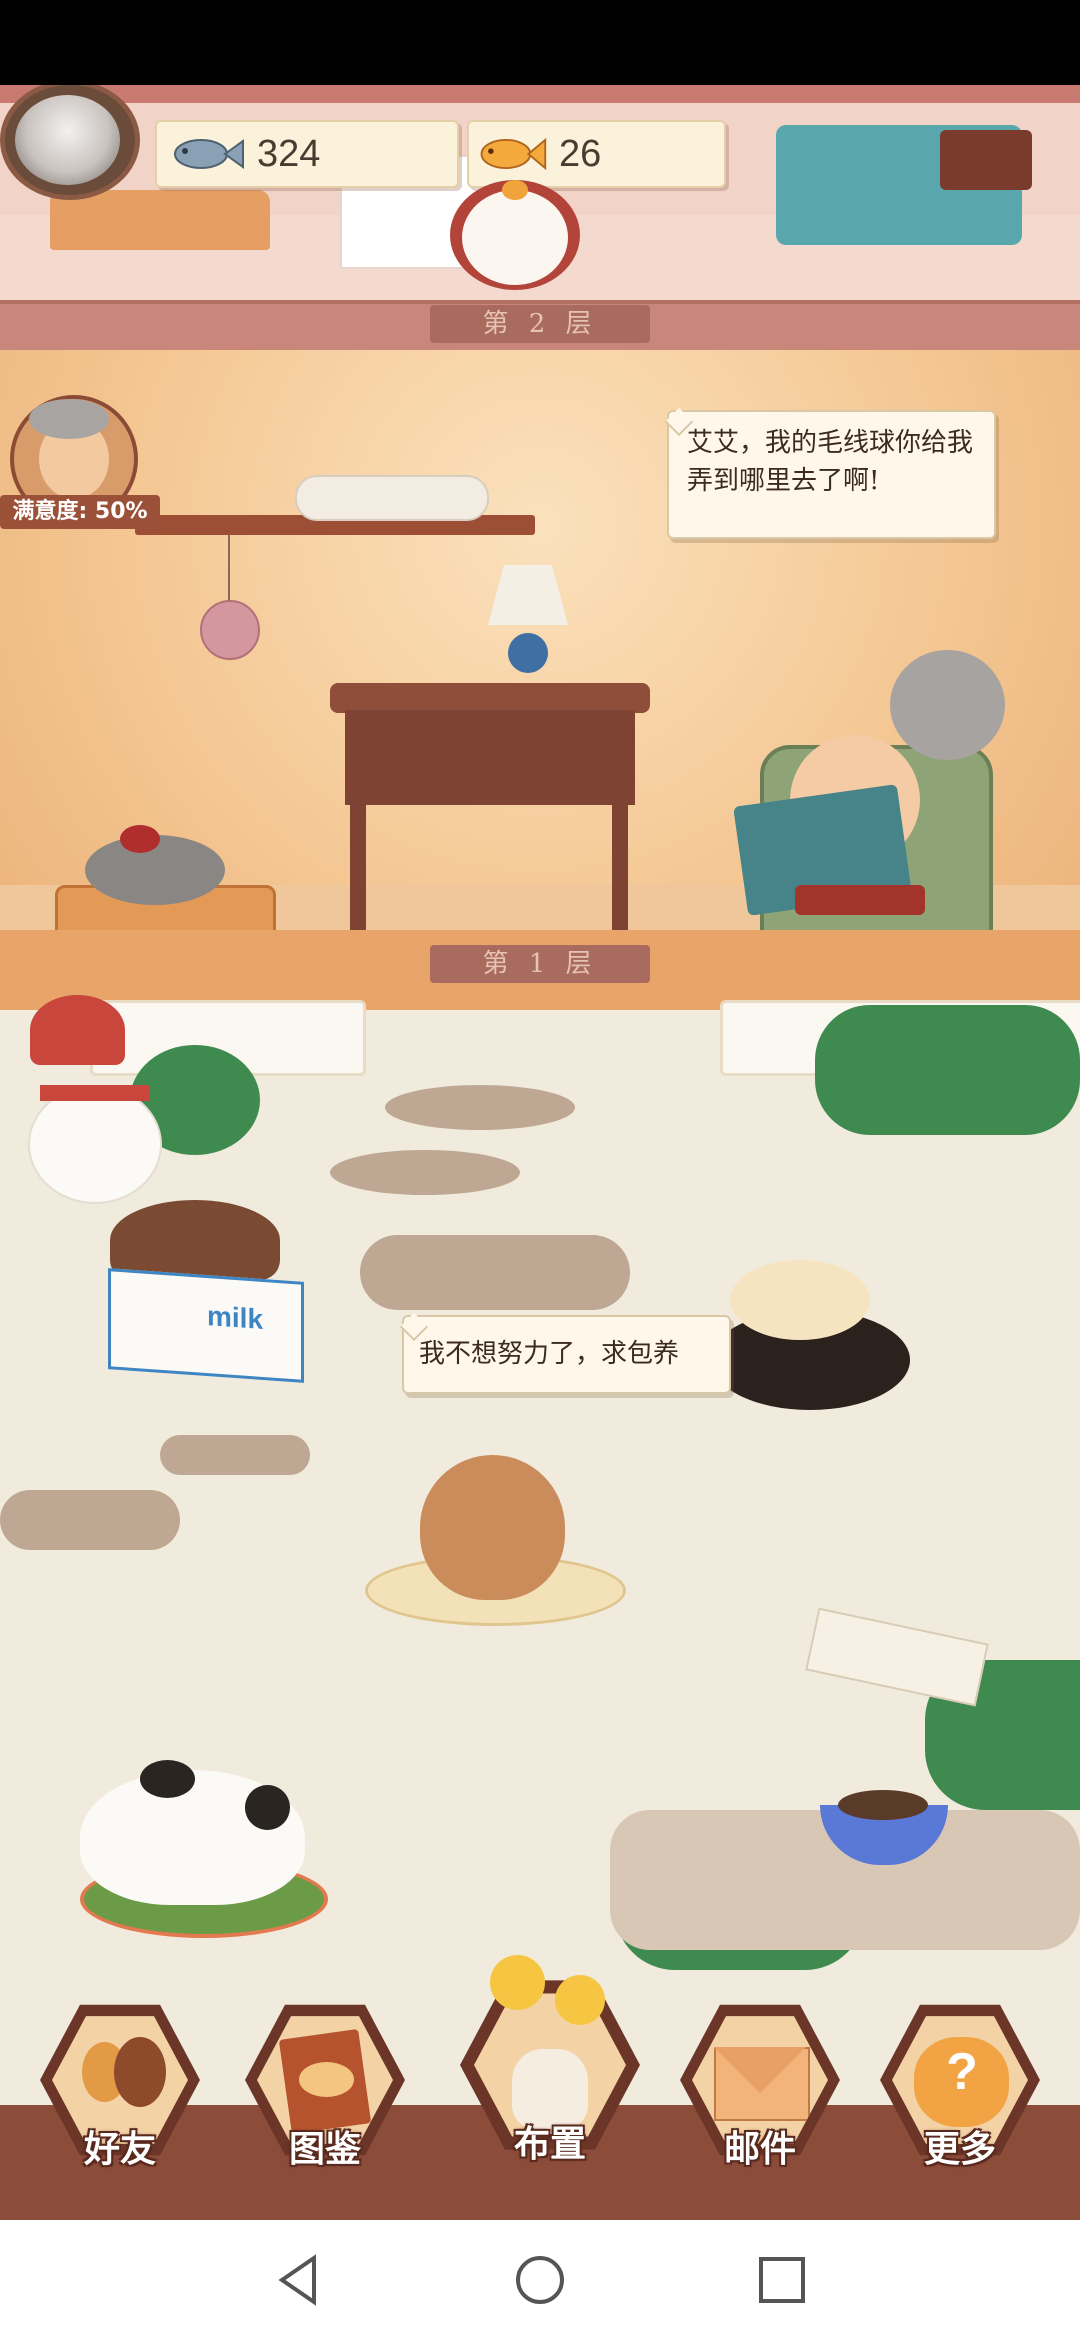  What do you see at coordinates (490, 757) in the screenshot?
I see `table-drawer` at bounding box center [490, 757].